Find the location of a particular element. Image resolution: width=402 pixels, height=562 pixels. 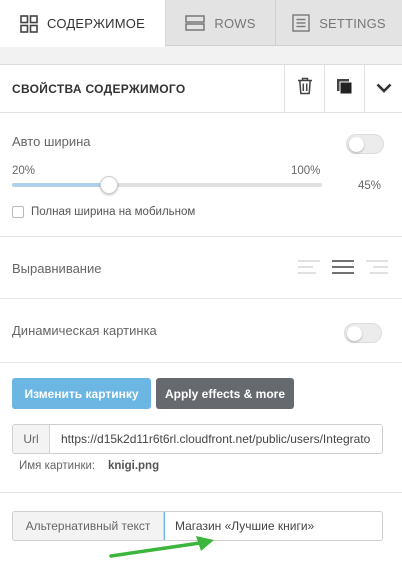

alignment-section: Выравнивание is located at coordinates (201, 268).